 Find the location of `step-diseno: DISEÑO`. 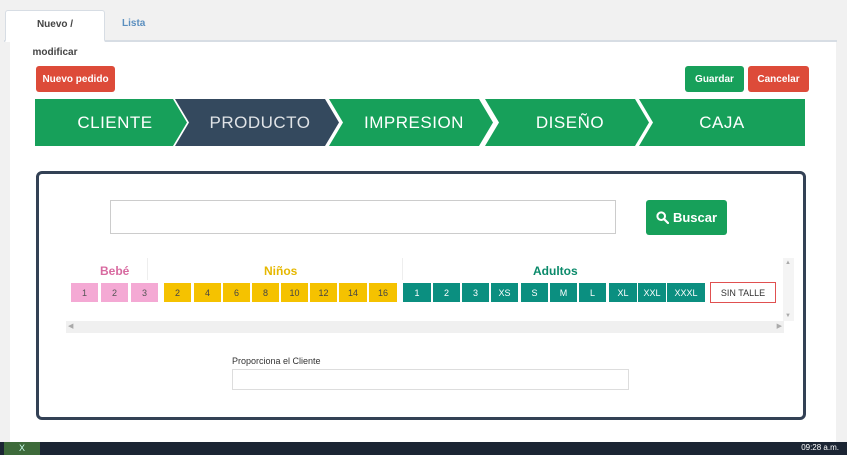

step-diseno: DISEÑO is located at coordinates (570, 122).